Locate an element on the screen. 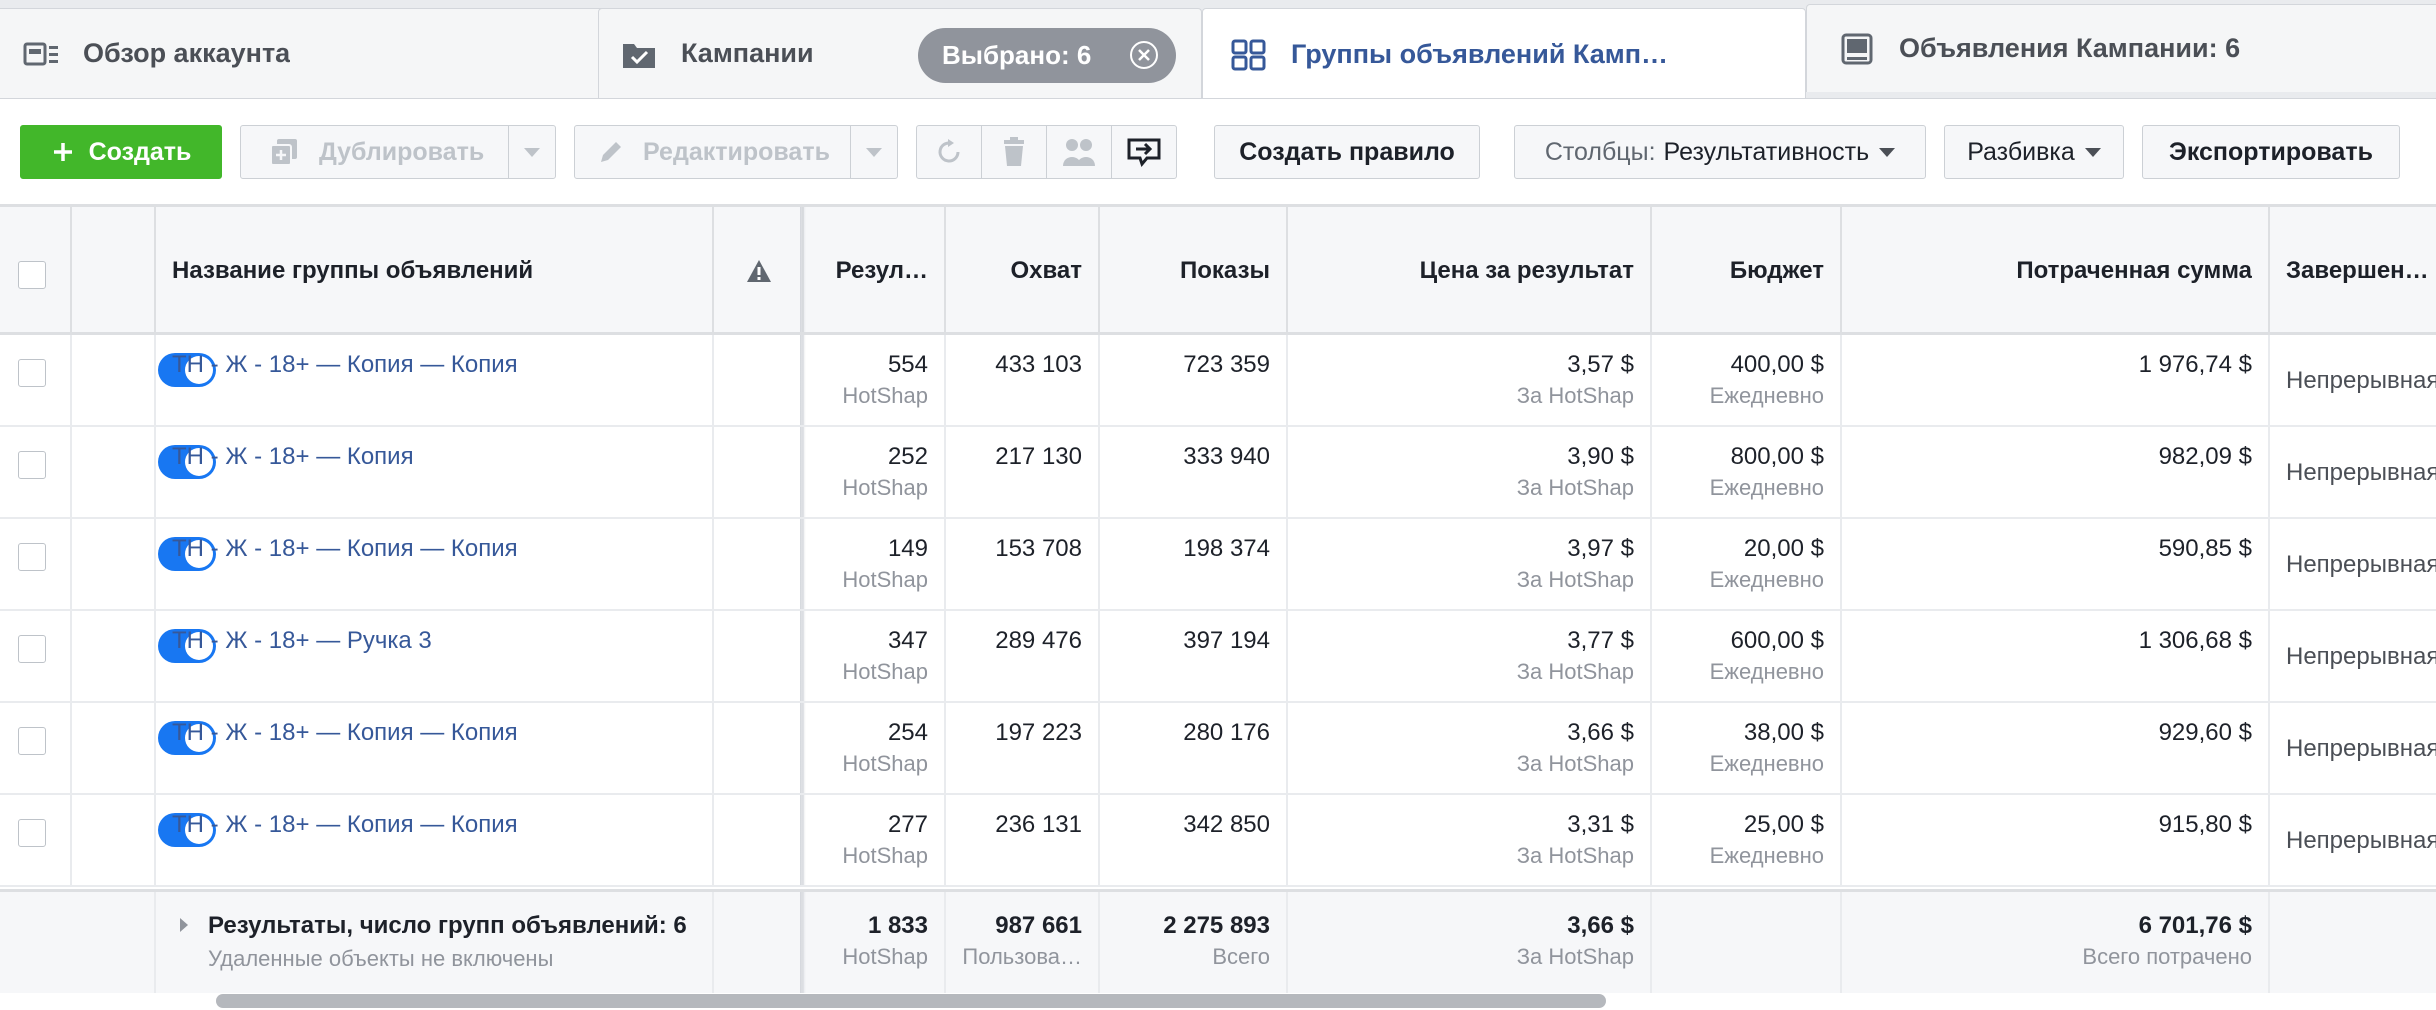 The image size is (2436, 1010). row-reach-cell: 289 476 is located at coordinates (1023, 656).